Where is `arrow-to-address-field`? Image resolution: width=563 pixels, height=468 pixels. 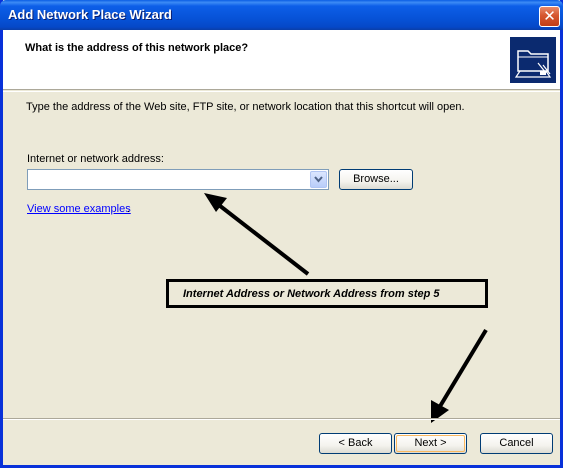
arrow-to-address-field is located at coordinates (257, 234).